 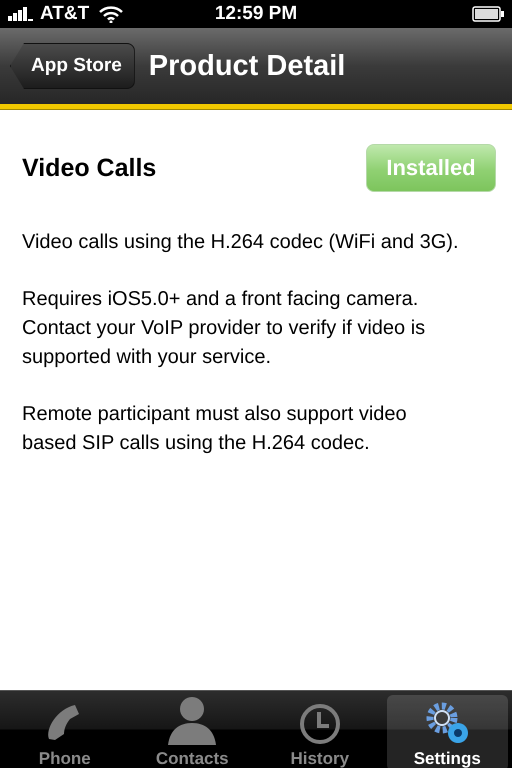 What do you see at coordinates (241, 242) in the screenshot?
I see `description-paragraph: Video calls using the H.264 codec (WiFi and 3G).` at bounding box center [241, 242].